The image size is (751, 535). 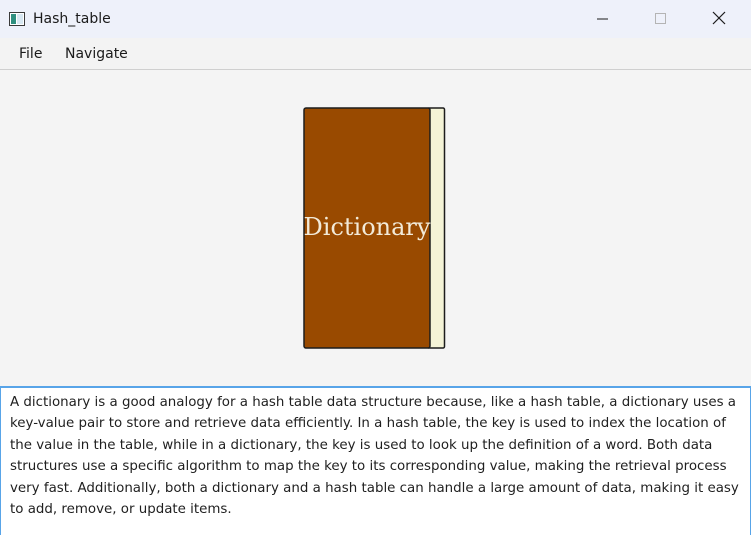 What do you see at coordinates (17, 18) in the screenshot?
I see `app-window-icon` at bounding box center [17, 18].